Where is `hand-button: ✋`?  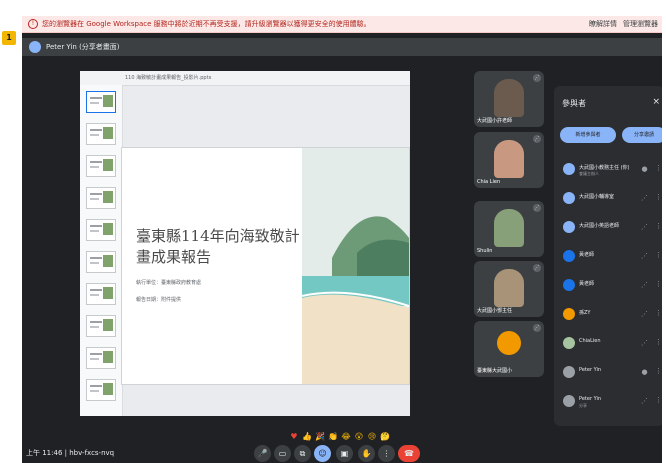 hand-button: ✋ is located at coordinates (366, 453).